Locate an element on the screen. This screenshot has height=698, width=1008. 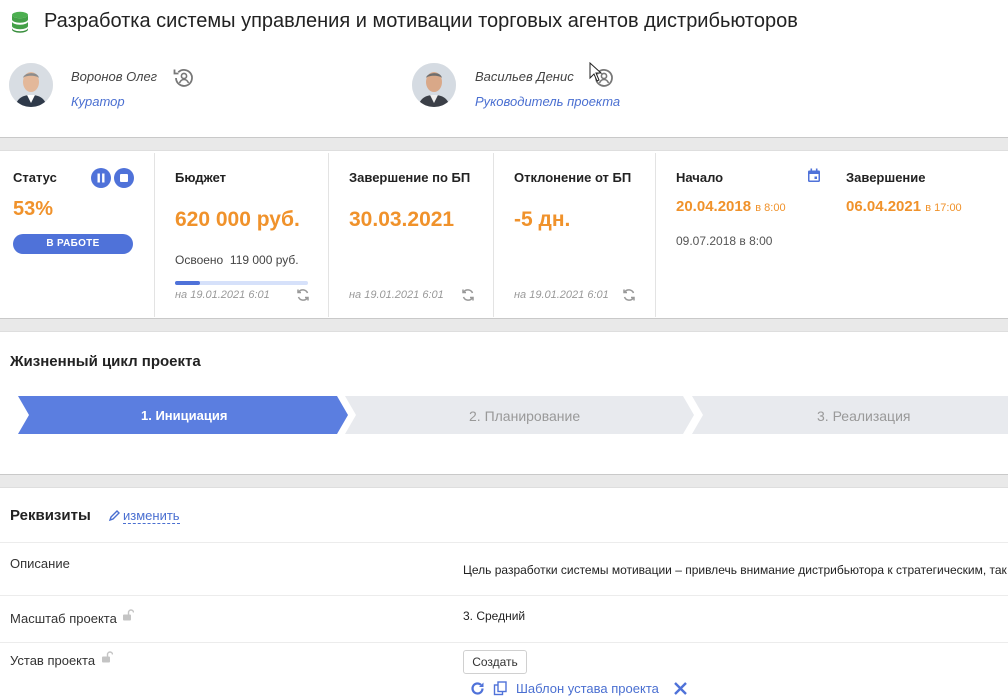
pause-icon is located at coordinates (101, 178).